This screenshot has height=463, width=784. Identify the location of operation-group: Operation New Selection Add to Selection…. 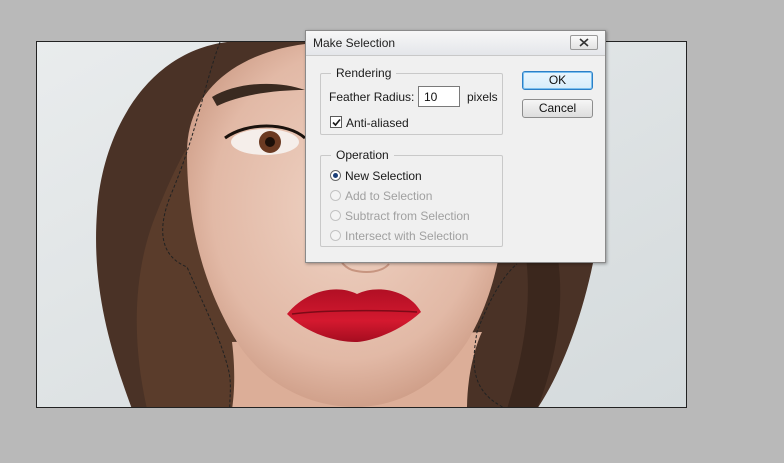
(411, 197).